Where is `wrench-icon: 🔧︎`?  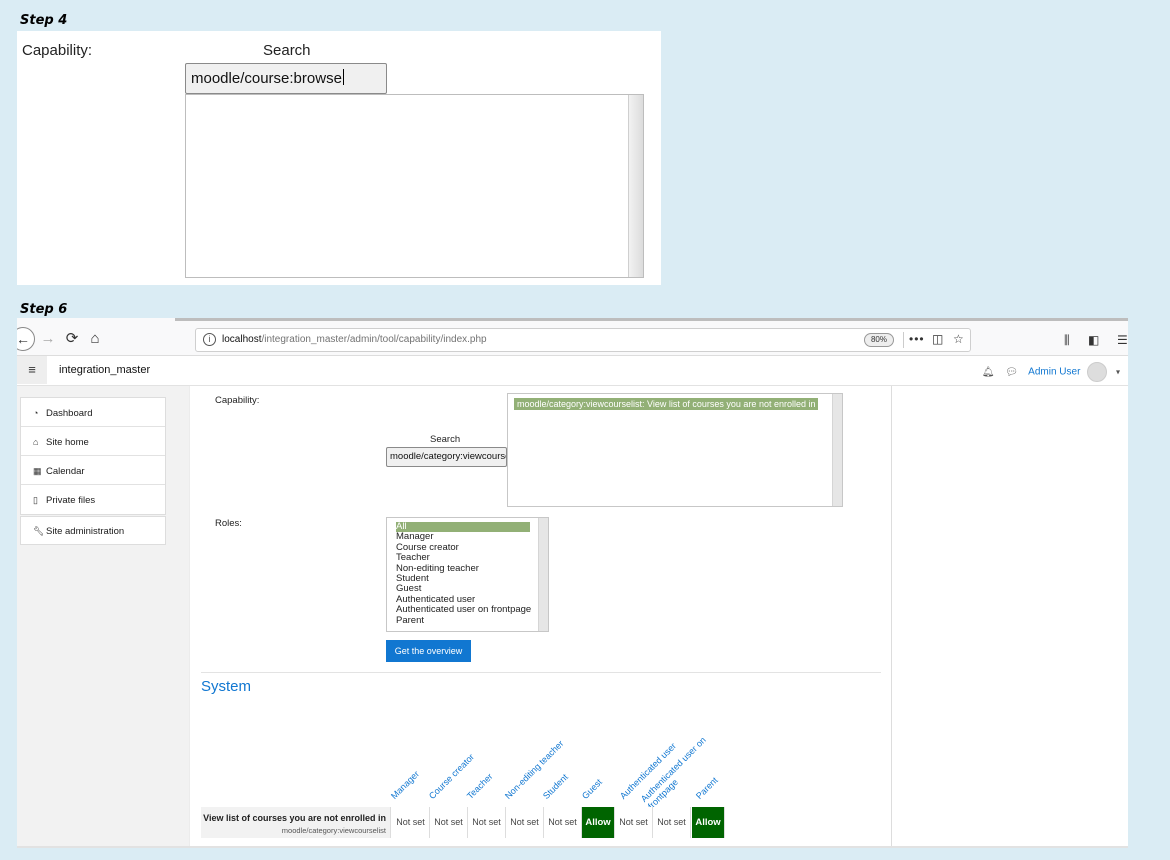 wrench-icon: 🔧︎ is located at coordinates (39, 531).